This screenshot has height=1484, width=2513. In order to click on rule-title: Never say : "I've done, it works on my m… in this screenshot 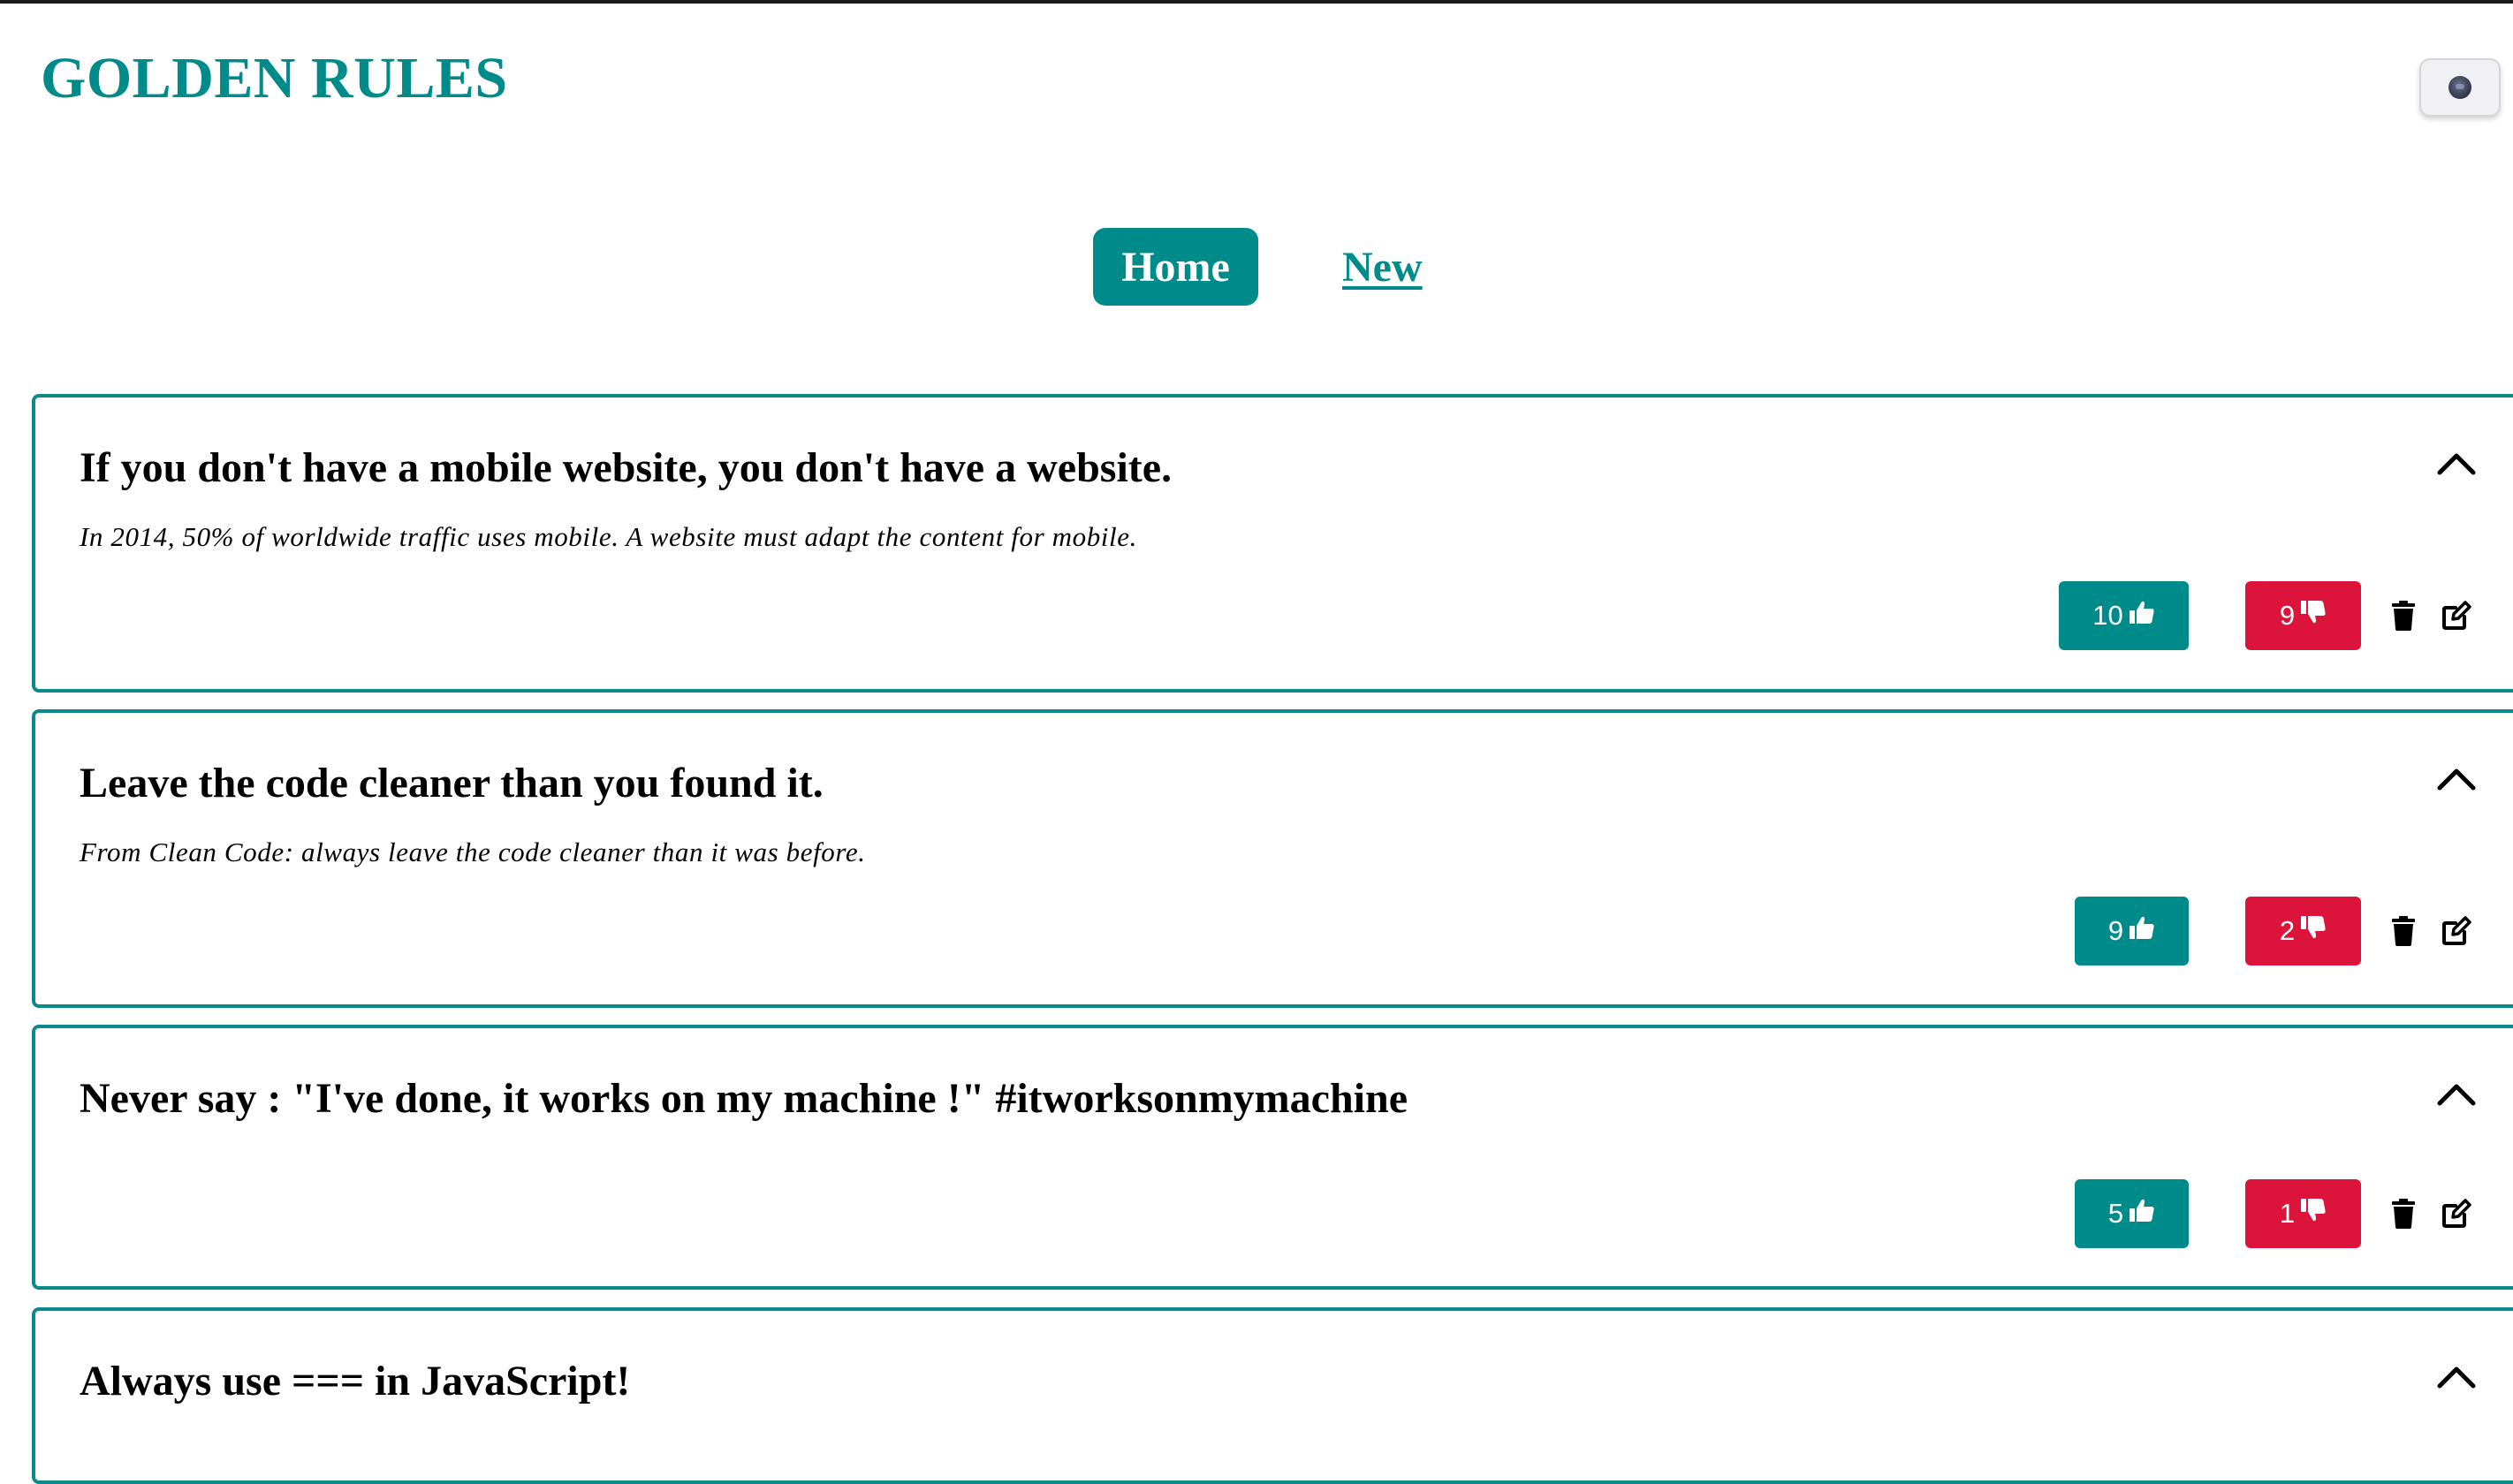, I will do `click(744, 1098)`.